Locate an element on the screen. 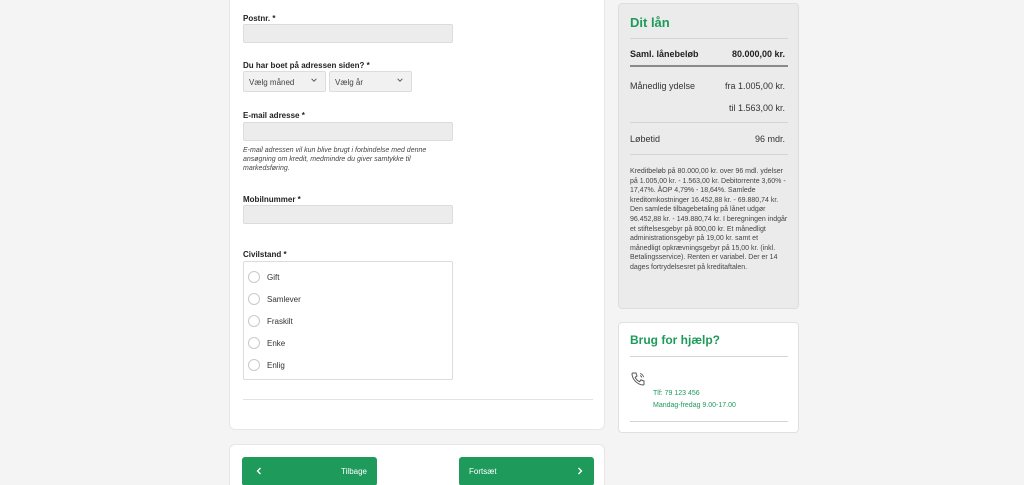 This screenshot has width=1024, height=485. monthly-payment-from: fra 1.005,00 kr. is located at coordinates (754, 86).